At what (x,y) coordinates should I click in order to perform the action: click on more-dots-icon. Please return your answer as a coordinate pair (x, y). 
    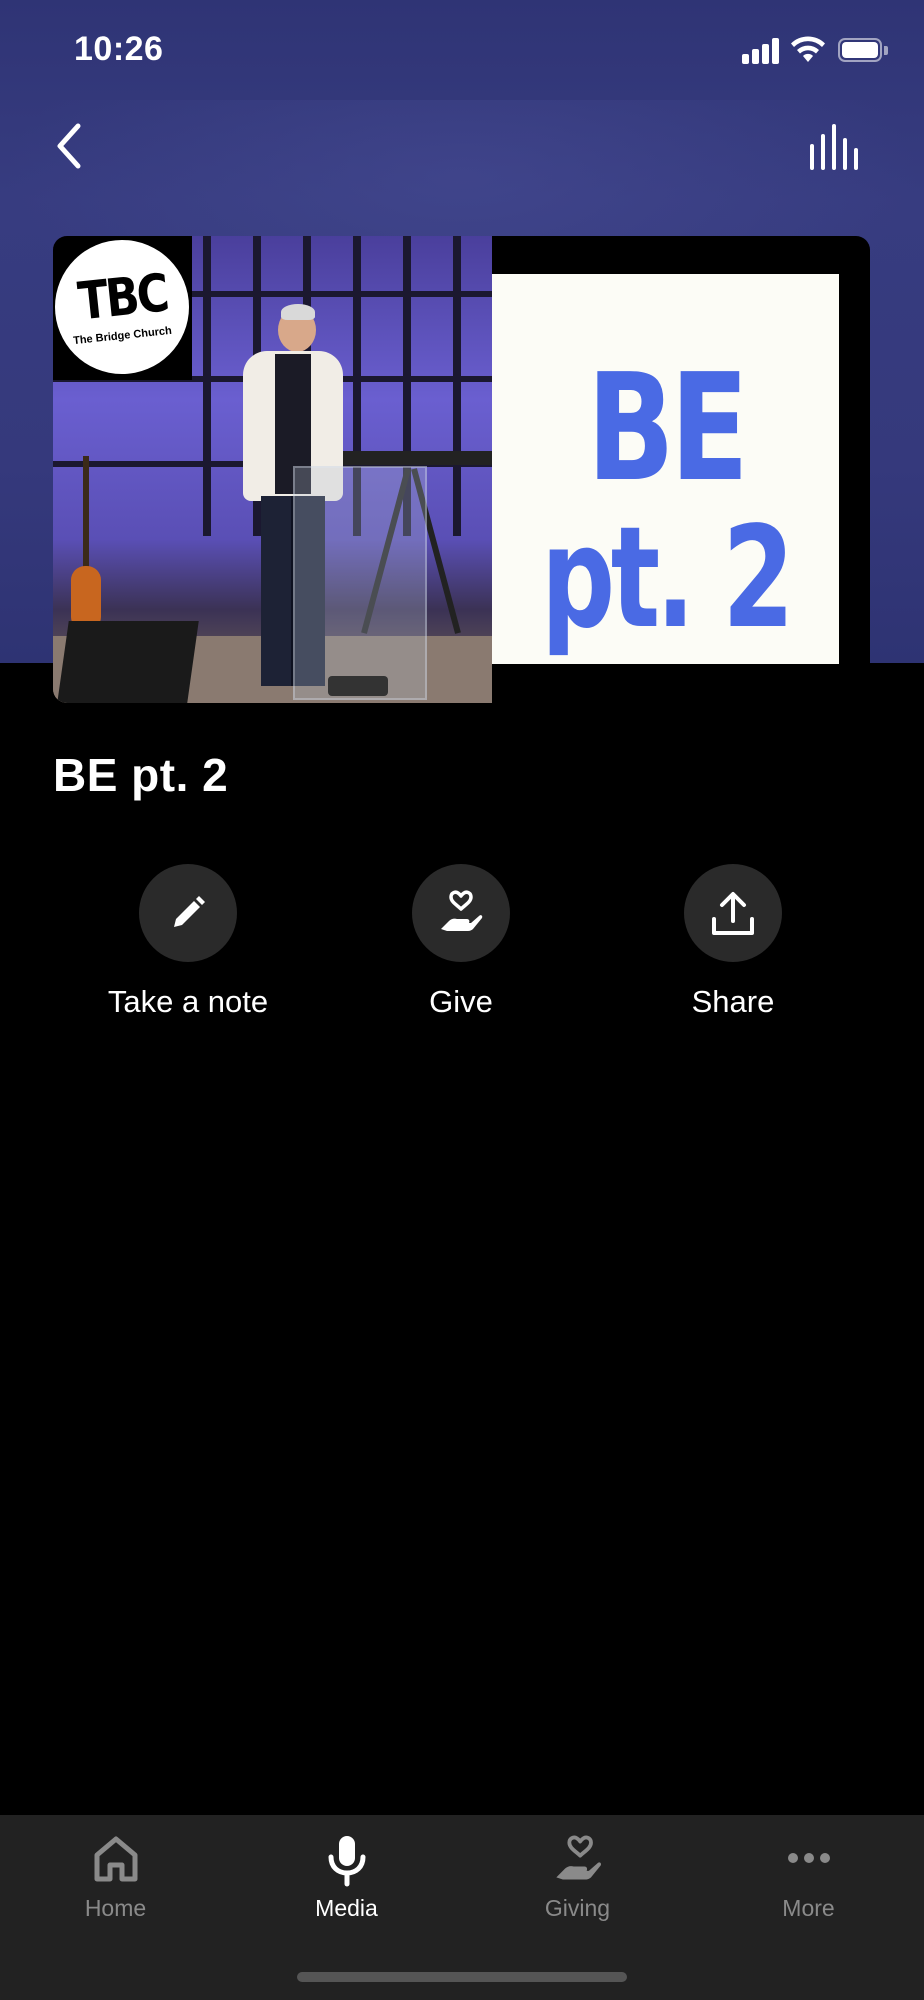
    Looking at the image, I should click on (808, 1858).